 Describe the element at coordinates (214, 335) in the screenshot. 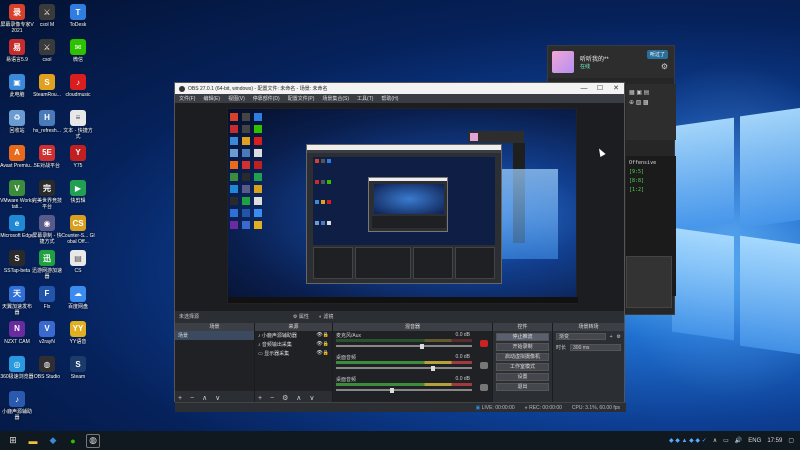

I see `scene-item: 场景` at that location.